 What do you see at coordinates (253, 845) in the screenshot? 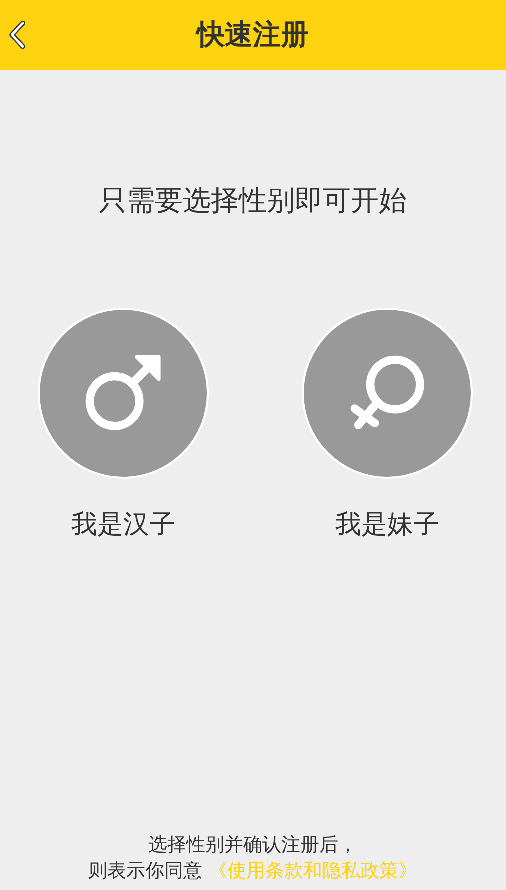
I see `agreement-text: 选择性别并确认注册后，` at bounding box center [253, 845].